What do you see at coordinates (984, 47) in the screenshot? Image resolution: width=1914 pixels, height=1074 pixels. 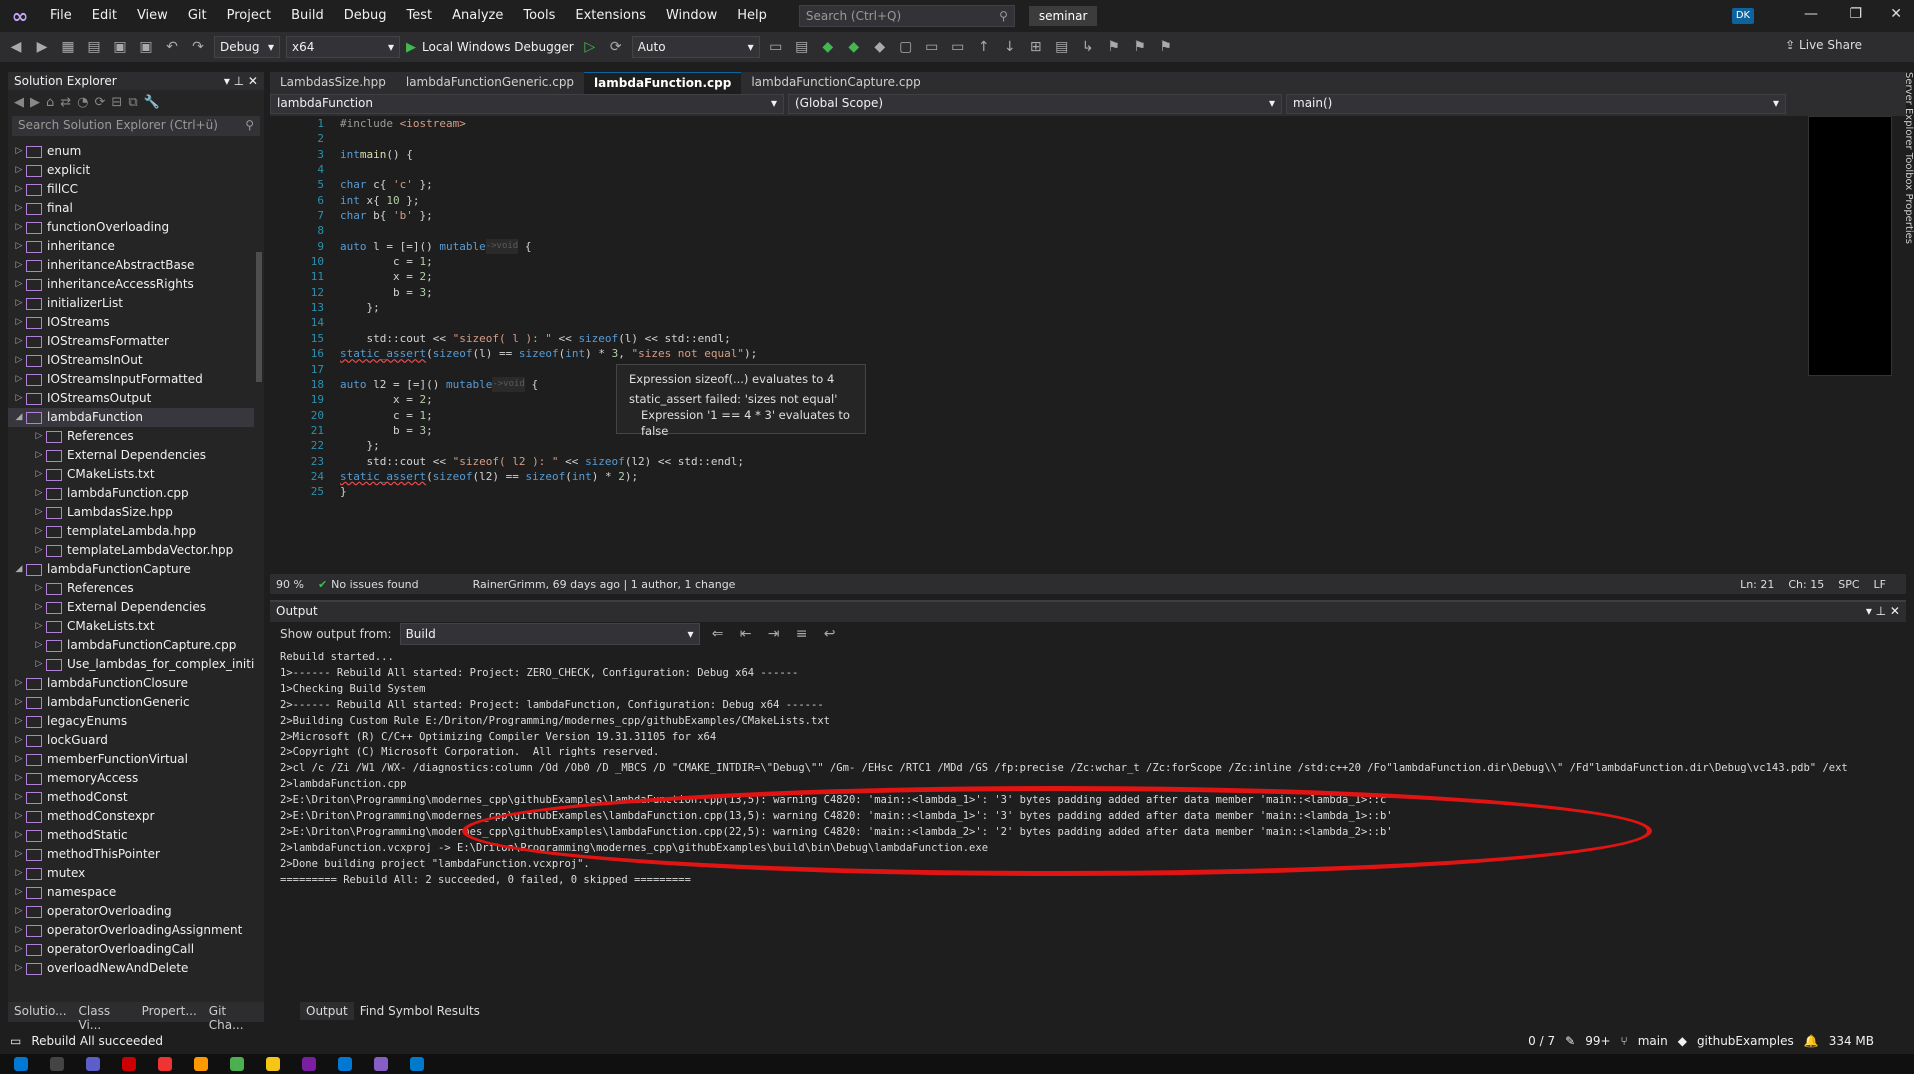 I see `arrow-up-icon: ↑` at bounding box center [984, 47].